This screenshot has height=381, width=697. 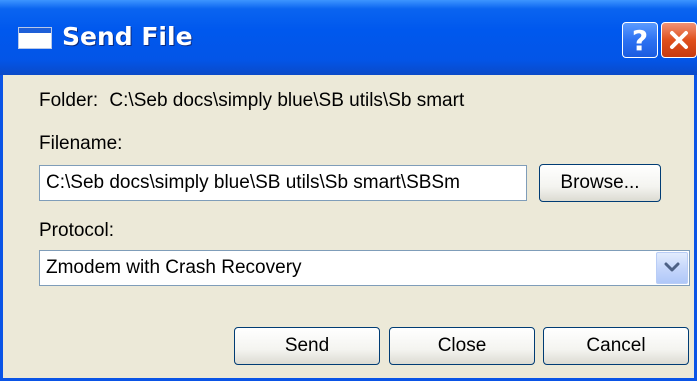 I want to click on protocol-dropdown-button, so click(x=672, y=268).